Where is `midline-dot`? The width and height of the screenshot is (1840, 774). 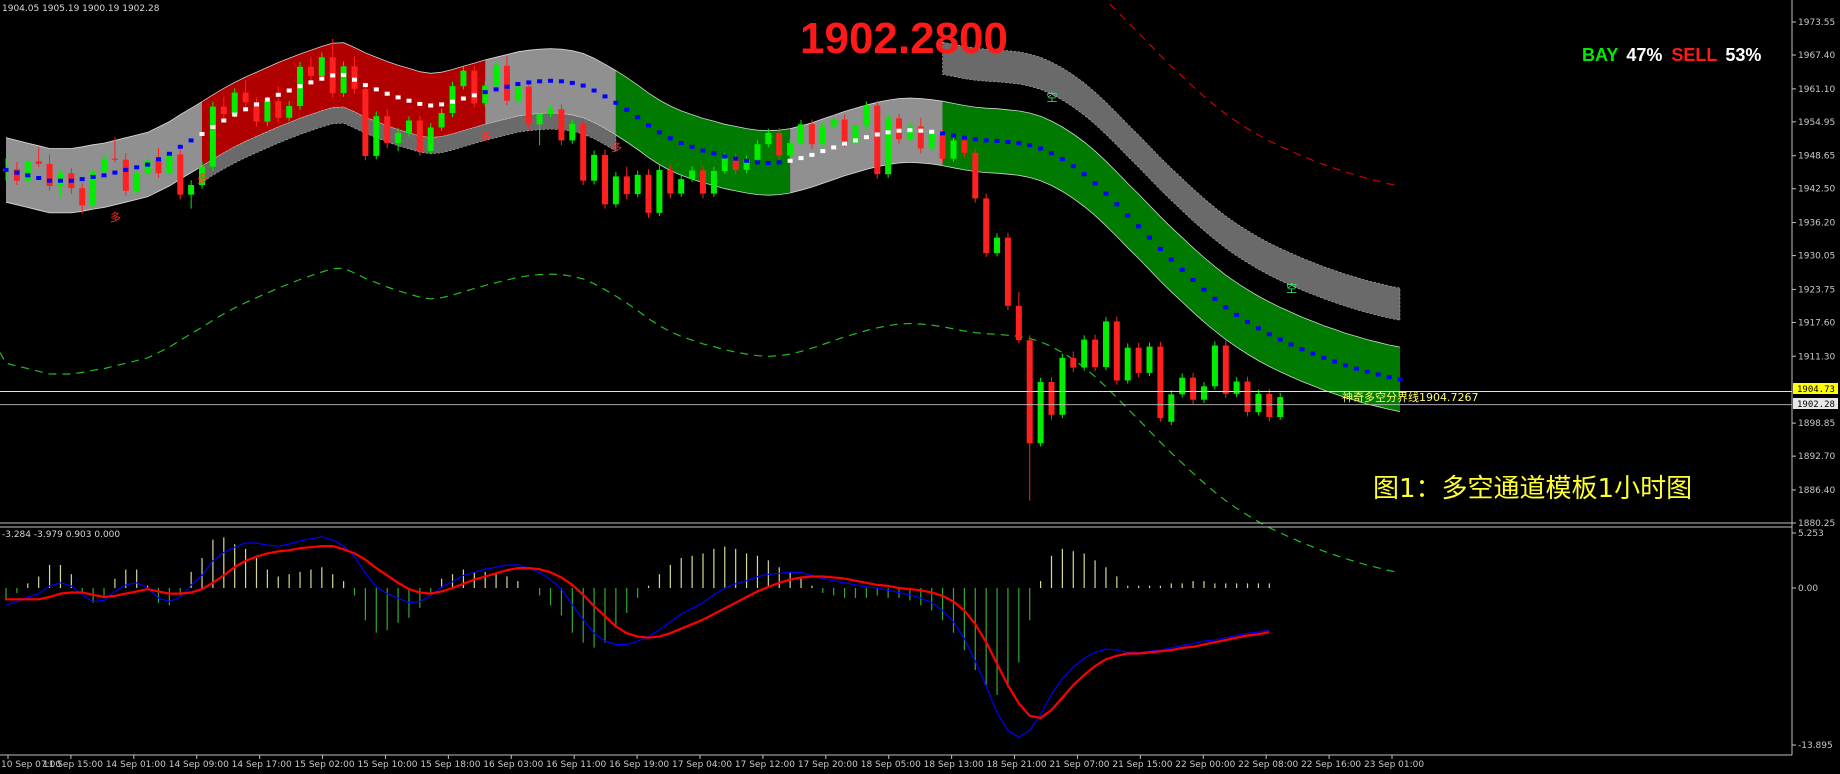
midline-dot is located at coordinates (213, 127).